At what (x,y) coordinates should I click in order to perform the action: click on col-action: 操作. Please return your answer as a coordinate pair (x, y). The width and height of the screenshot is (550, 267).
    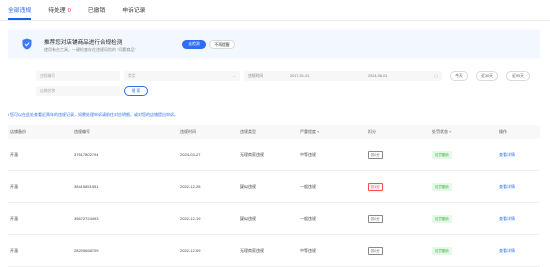
    Looking at the image, I should click on (503, 131).